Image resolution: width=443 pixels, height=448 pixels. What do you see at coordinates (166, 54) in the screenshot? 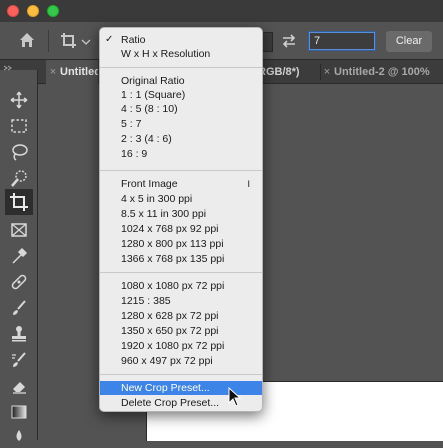
I see `menu-item-label: W x H x Resolution` at bounding box center [166, 54].